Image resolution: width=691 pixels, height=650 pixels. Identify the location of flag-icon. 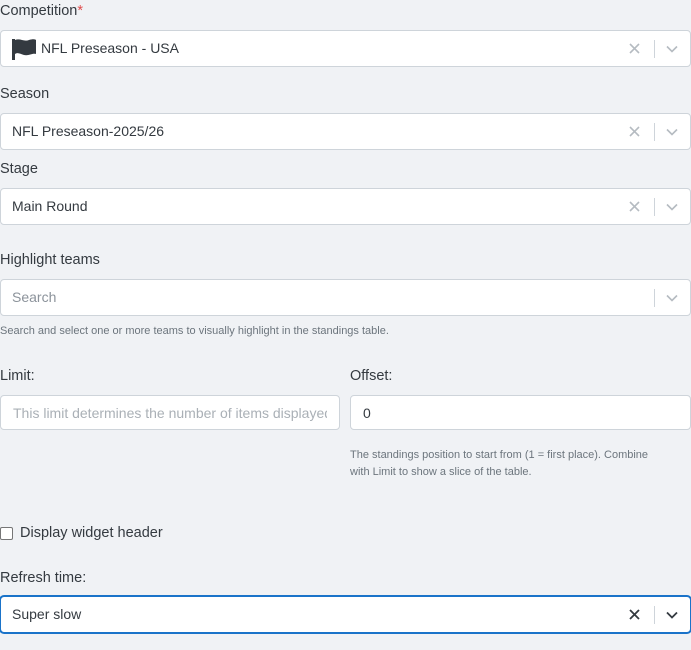
(24, 49).